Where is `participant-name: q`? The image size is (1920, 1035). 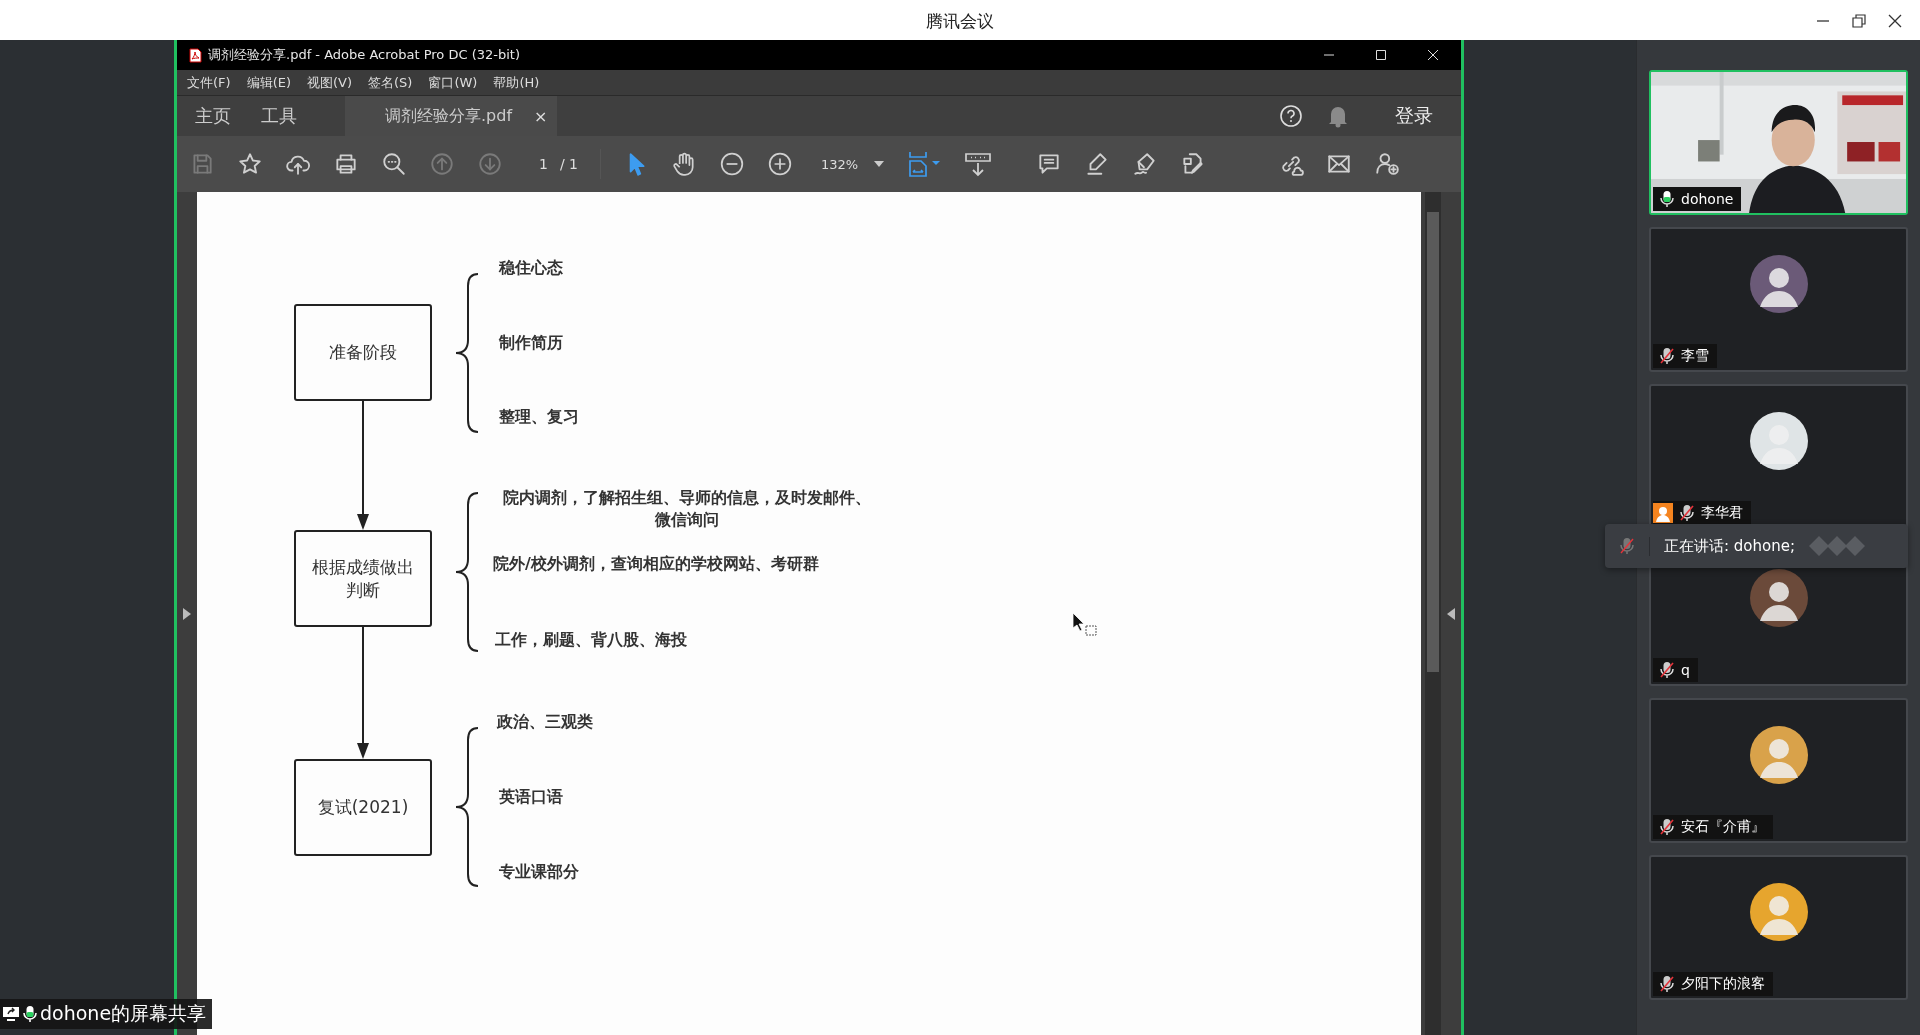 participant-name: q is located at coordinates (1685, 670).